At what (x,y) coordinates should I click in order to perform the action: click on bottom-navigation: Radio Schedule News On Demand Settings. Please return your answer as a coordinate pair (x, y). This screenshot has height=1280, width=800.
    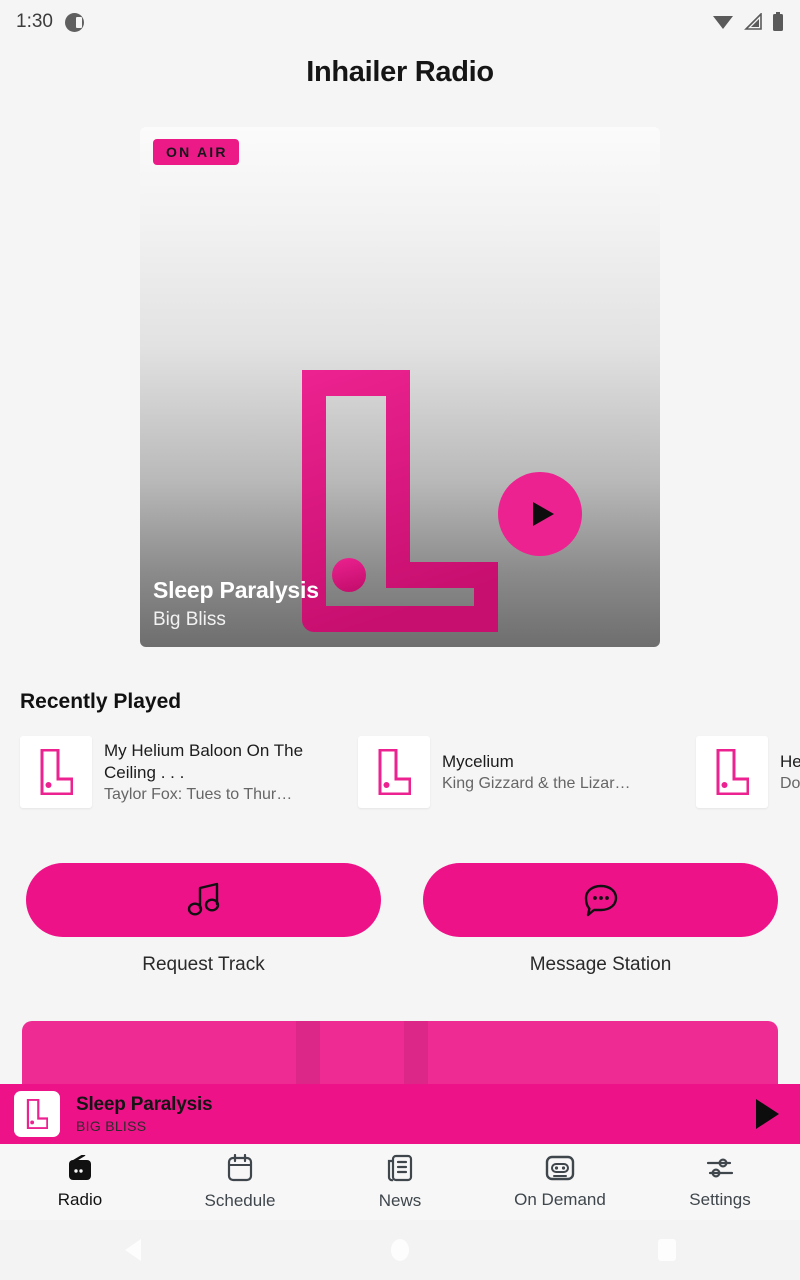
    Looking at the image, I should click on (400, 1182).